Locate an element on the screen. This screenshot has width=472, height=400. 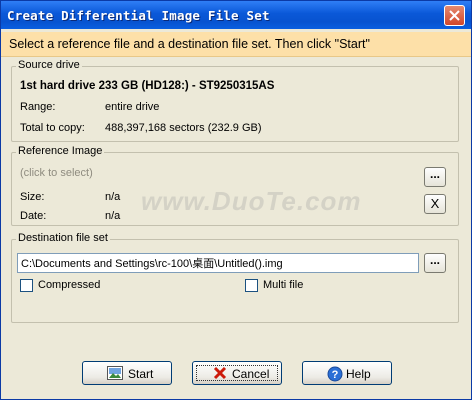
clear-label: X is located at coordinates (435, 203).